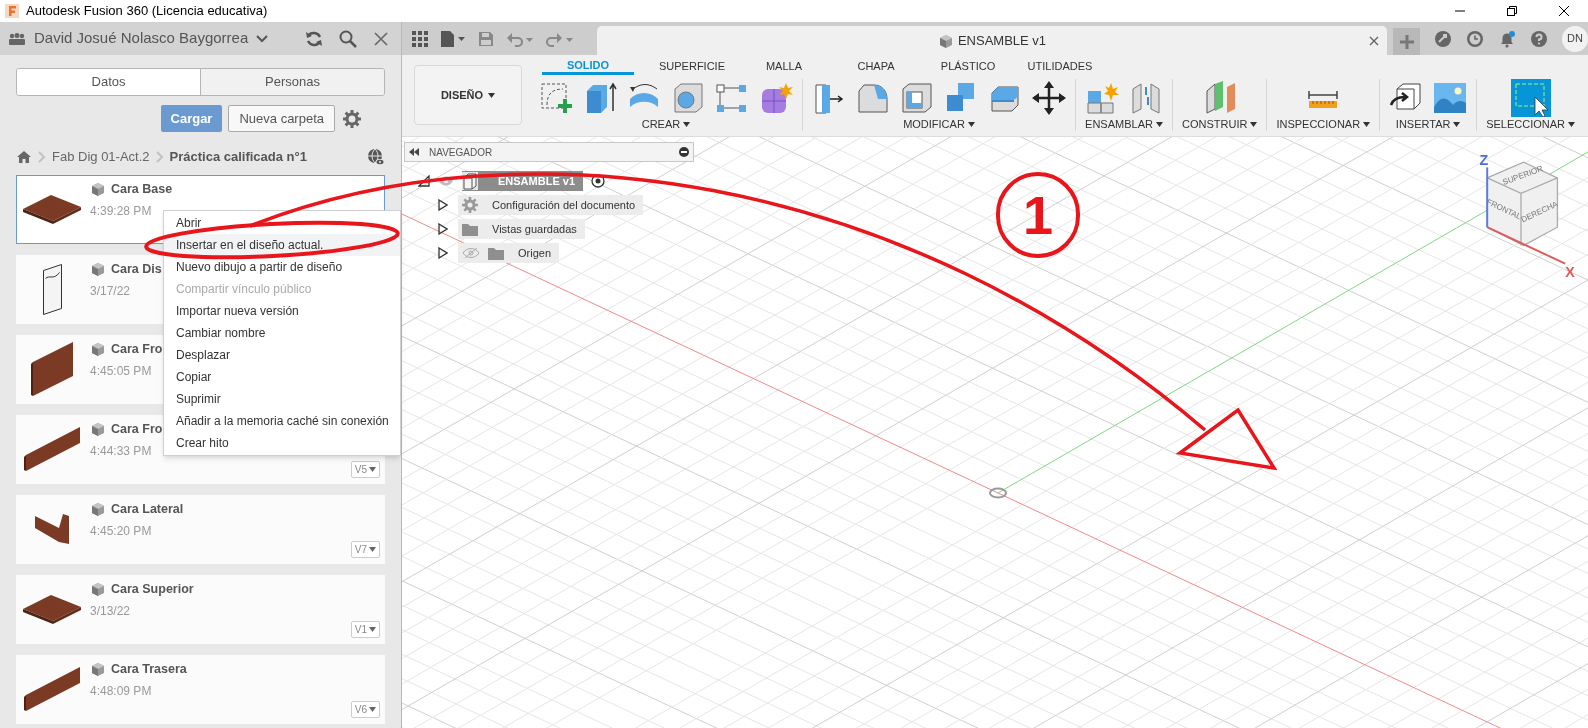 This screenshot has width=1588, height=728. Describe the element at coordinates (147, 509) in the screenshot. I see `file-name: Cara Lateral` at that location.